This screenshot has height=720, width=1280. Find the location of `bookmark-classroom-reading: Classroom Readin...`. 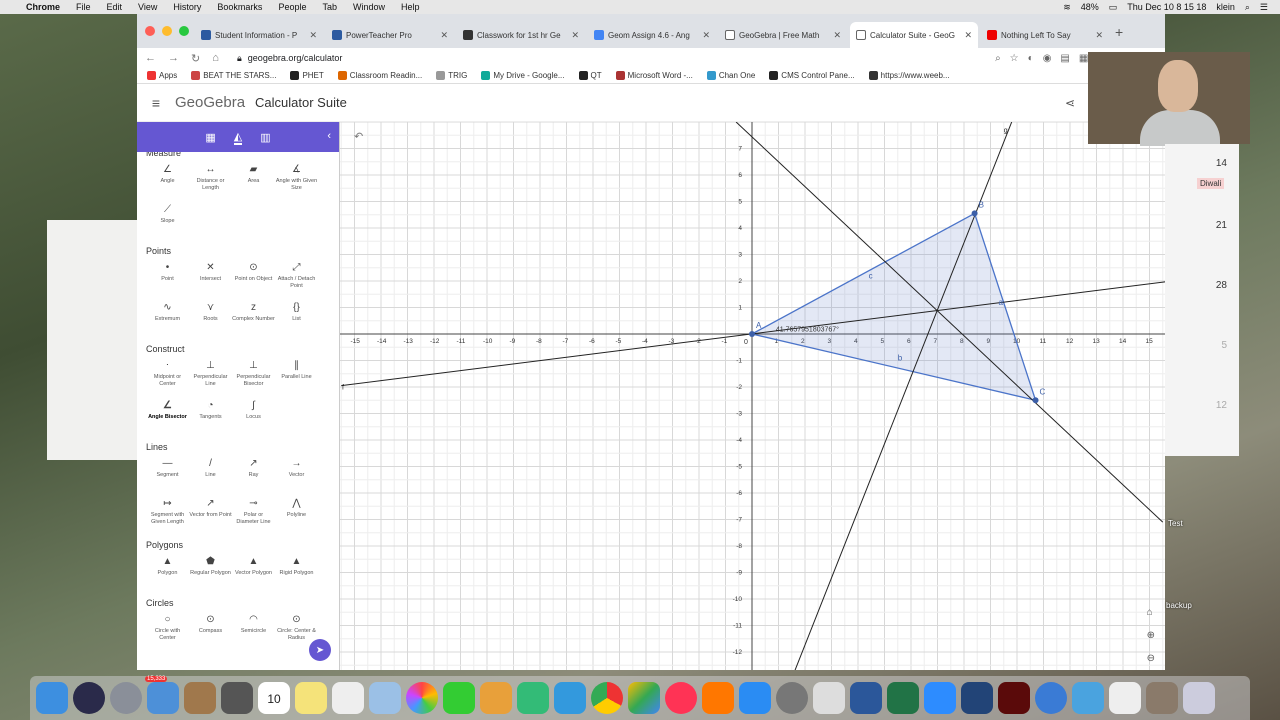

bookmark-classroom-reading: Classroom Readin... is located at coordinates (379, 75).